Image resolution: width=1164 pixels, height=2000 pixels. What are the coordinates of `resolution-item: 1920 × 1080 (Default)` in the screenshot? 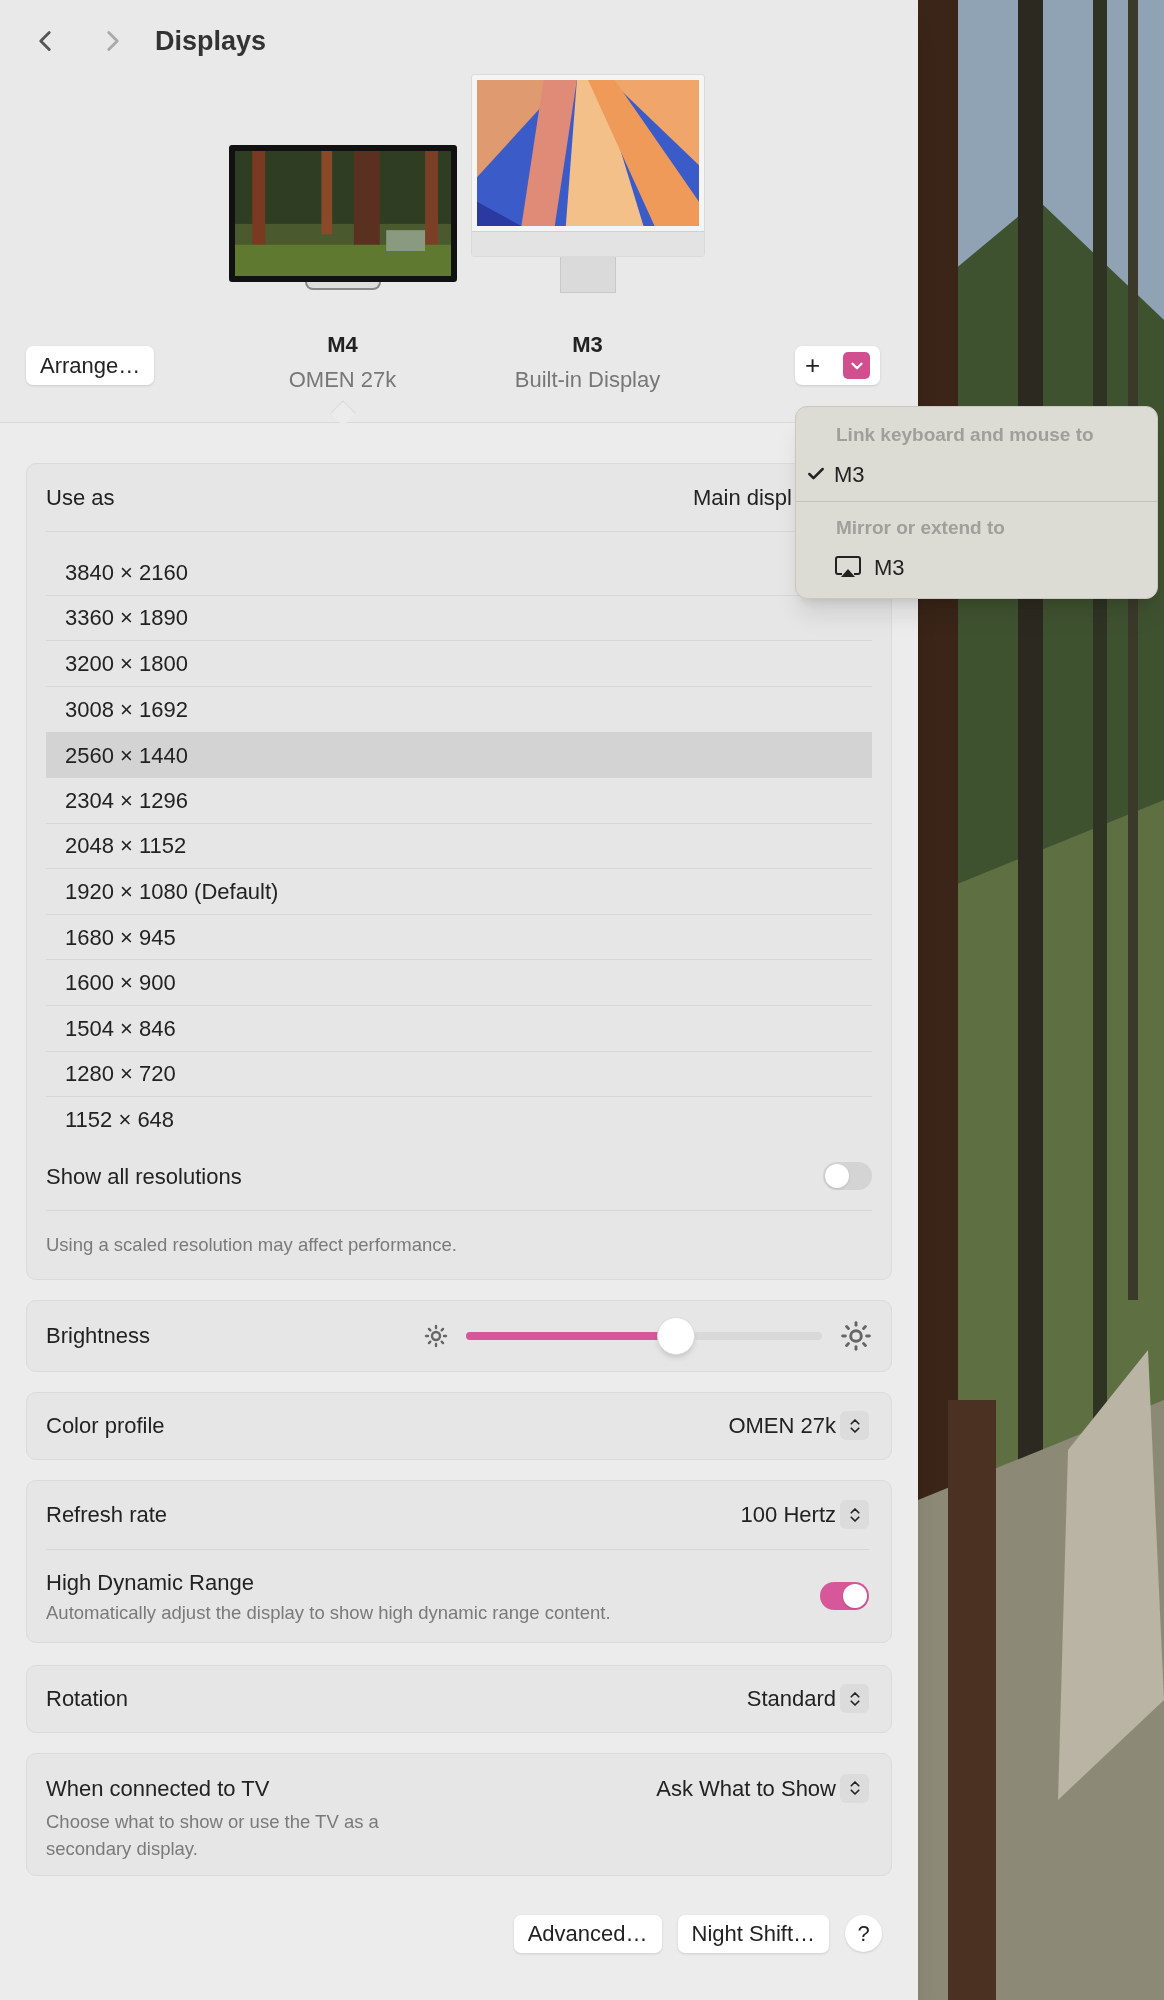 It's located at (459, 892).